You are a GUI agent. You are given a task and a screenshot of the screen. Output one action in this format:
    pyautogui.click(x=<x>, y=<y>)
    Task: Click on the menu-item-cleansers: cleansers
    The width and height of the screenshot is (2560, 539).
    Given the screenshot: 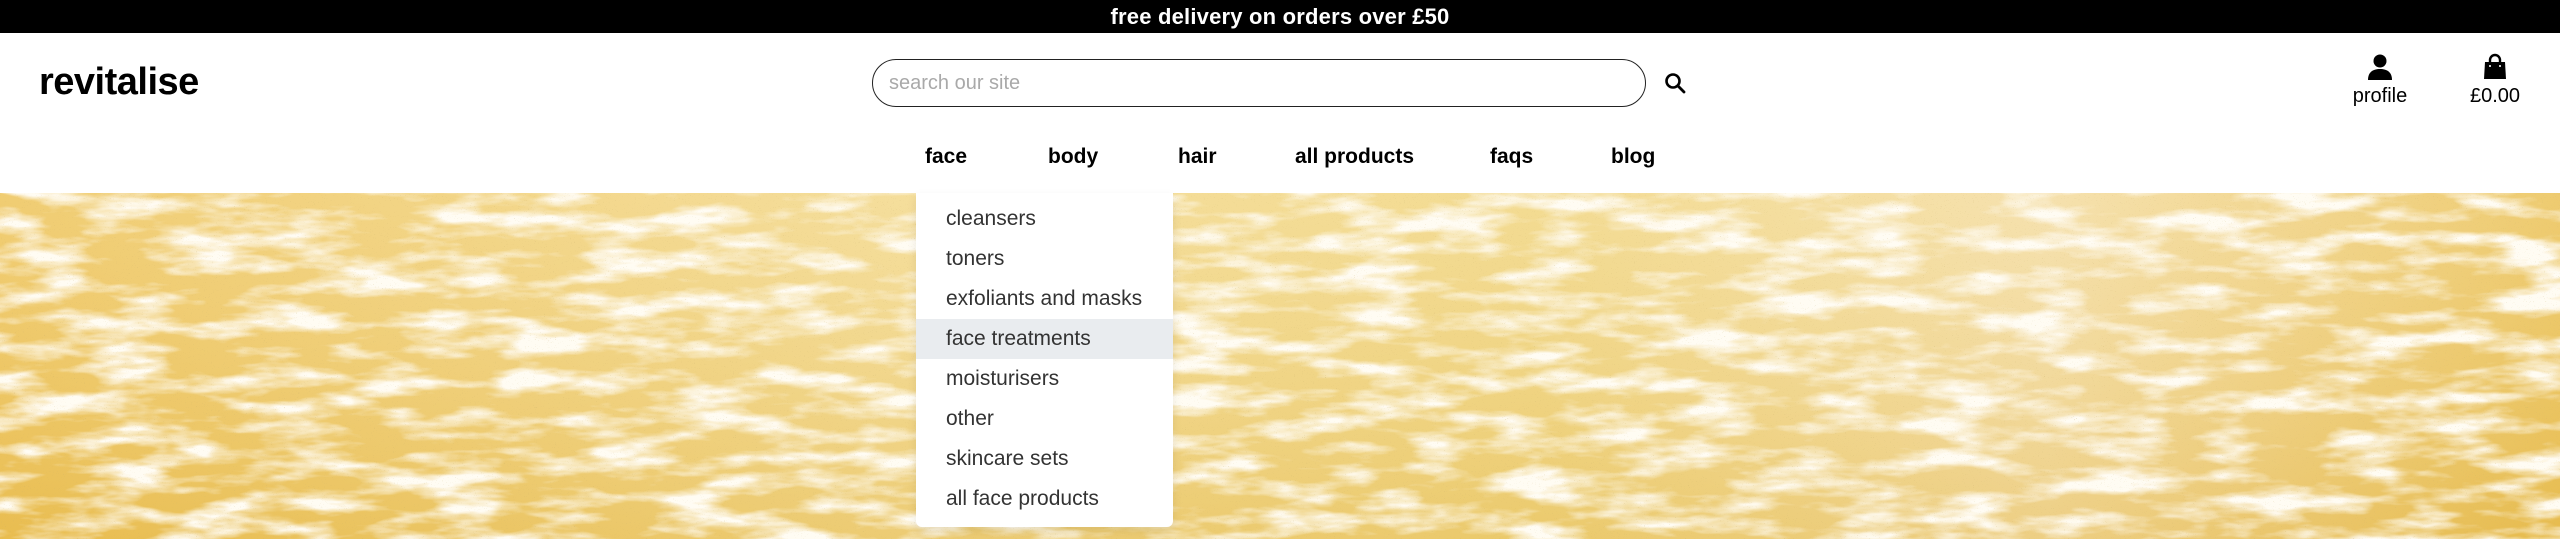 What is the action you would take?
    pyautogui.click(x=1044, y=219)
    